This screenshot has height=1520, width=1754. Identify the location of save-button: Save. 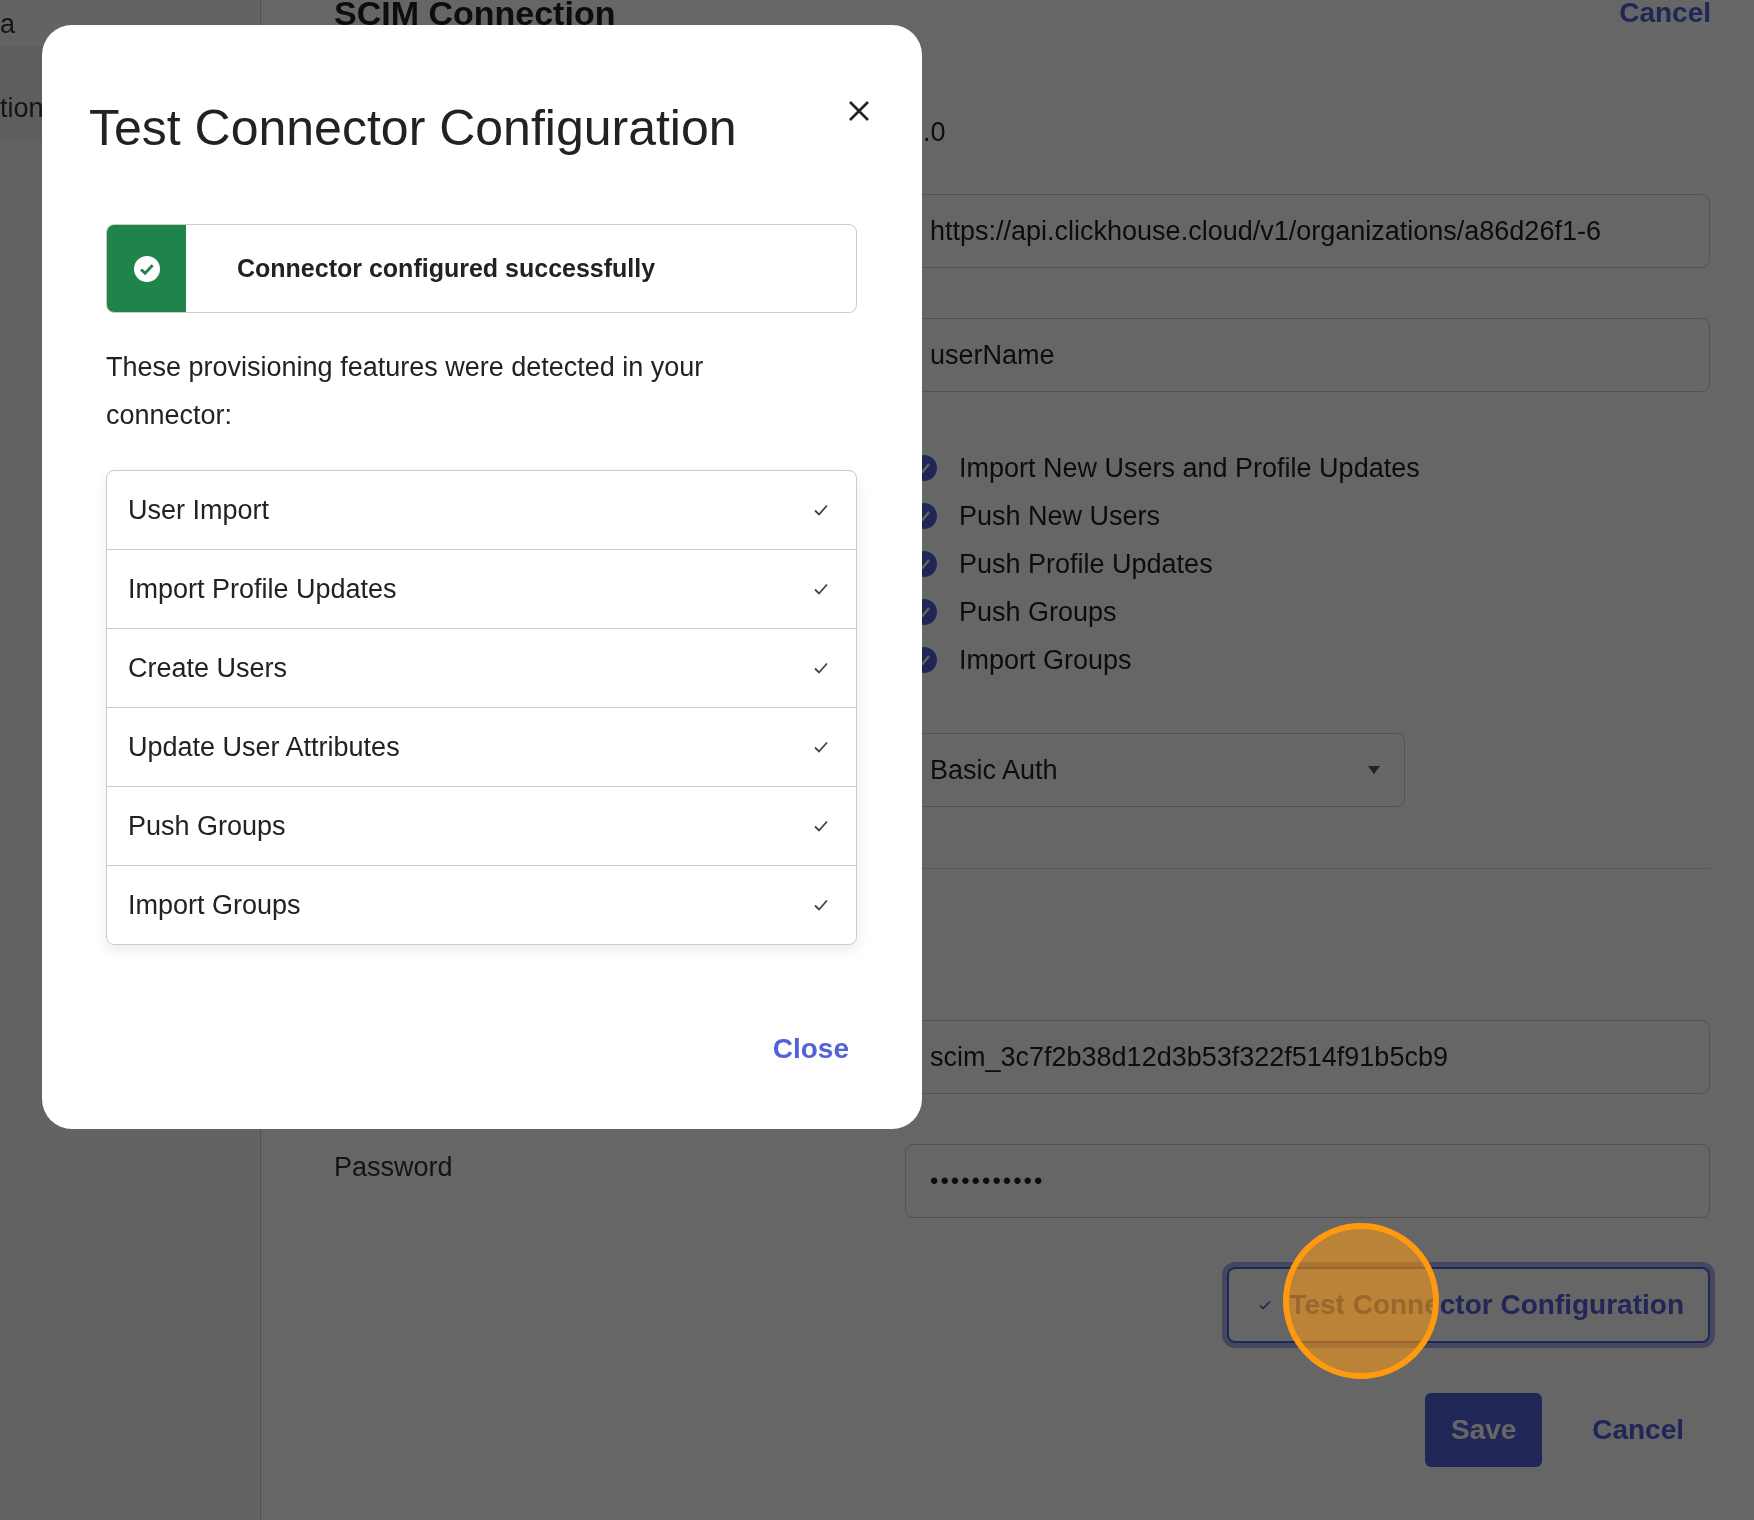
(1484, 1430).